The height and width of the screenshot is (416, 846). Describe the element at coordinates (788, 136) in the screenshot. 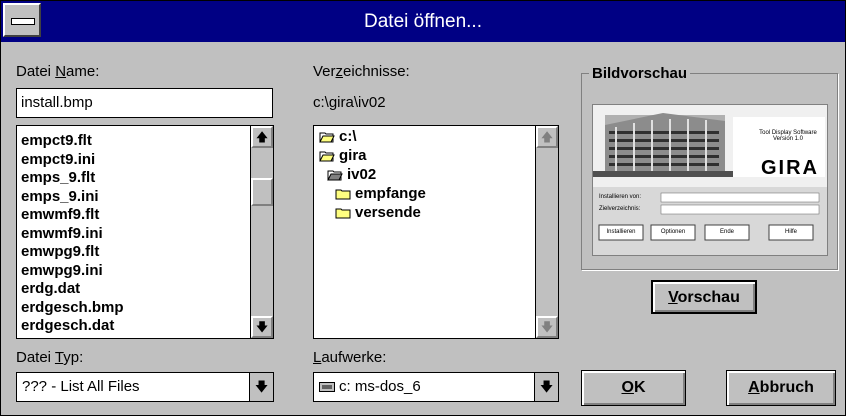

I see `preview-caption: Tool Display Software Version 1.0` at that location.